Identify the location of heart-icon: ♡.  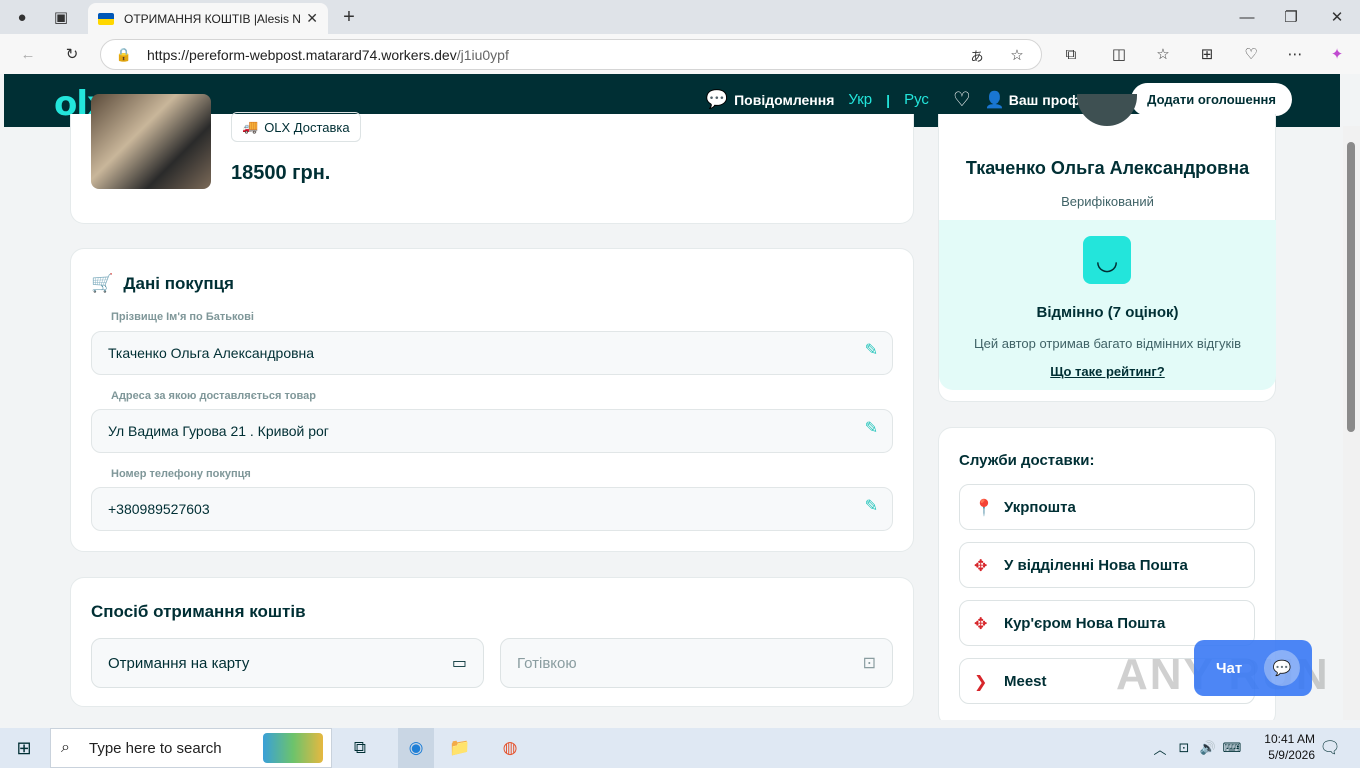
(962, 99).